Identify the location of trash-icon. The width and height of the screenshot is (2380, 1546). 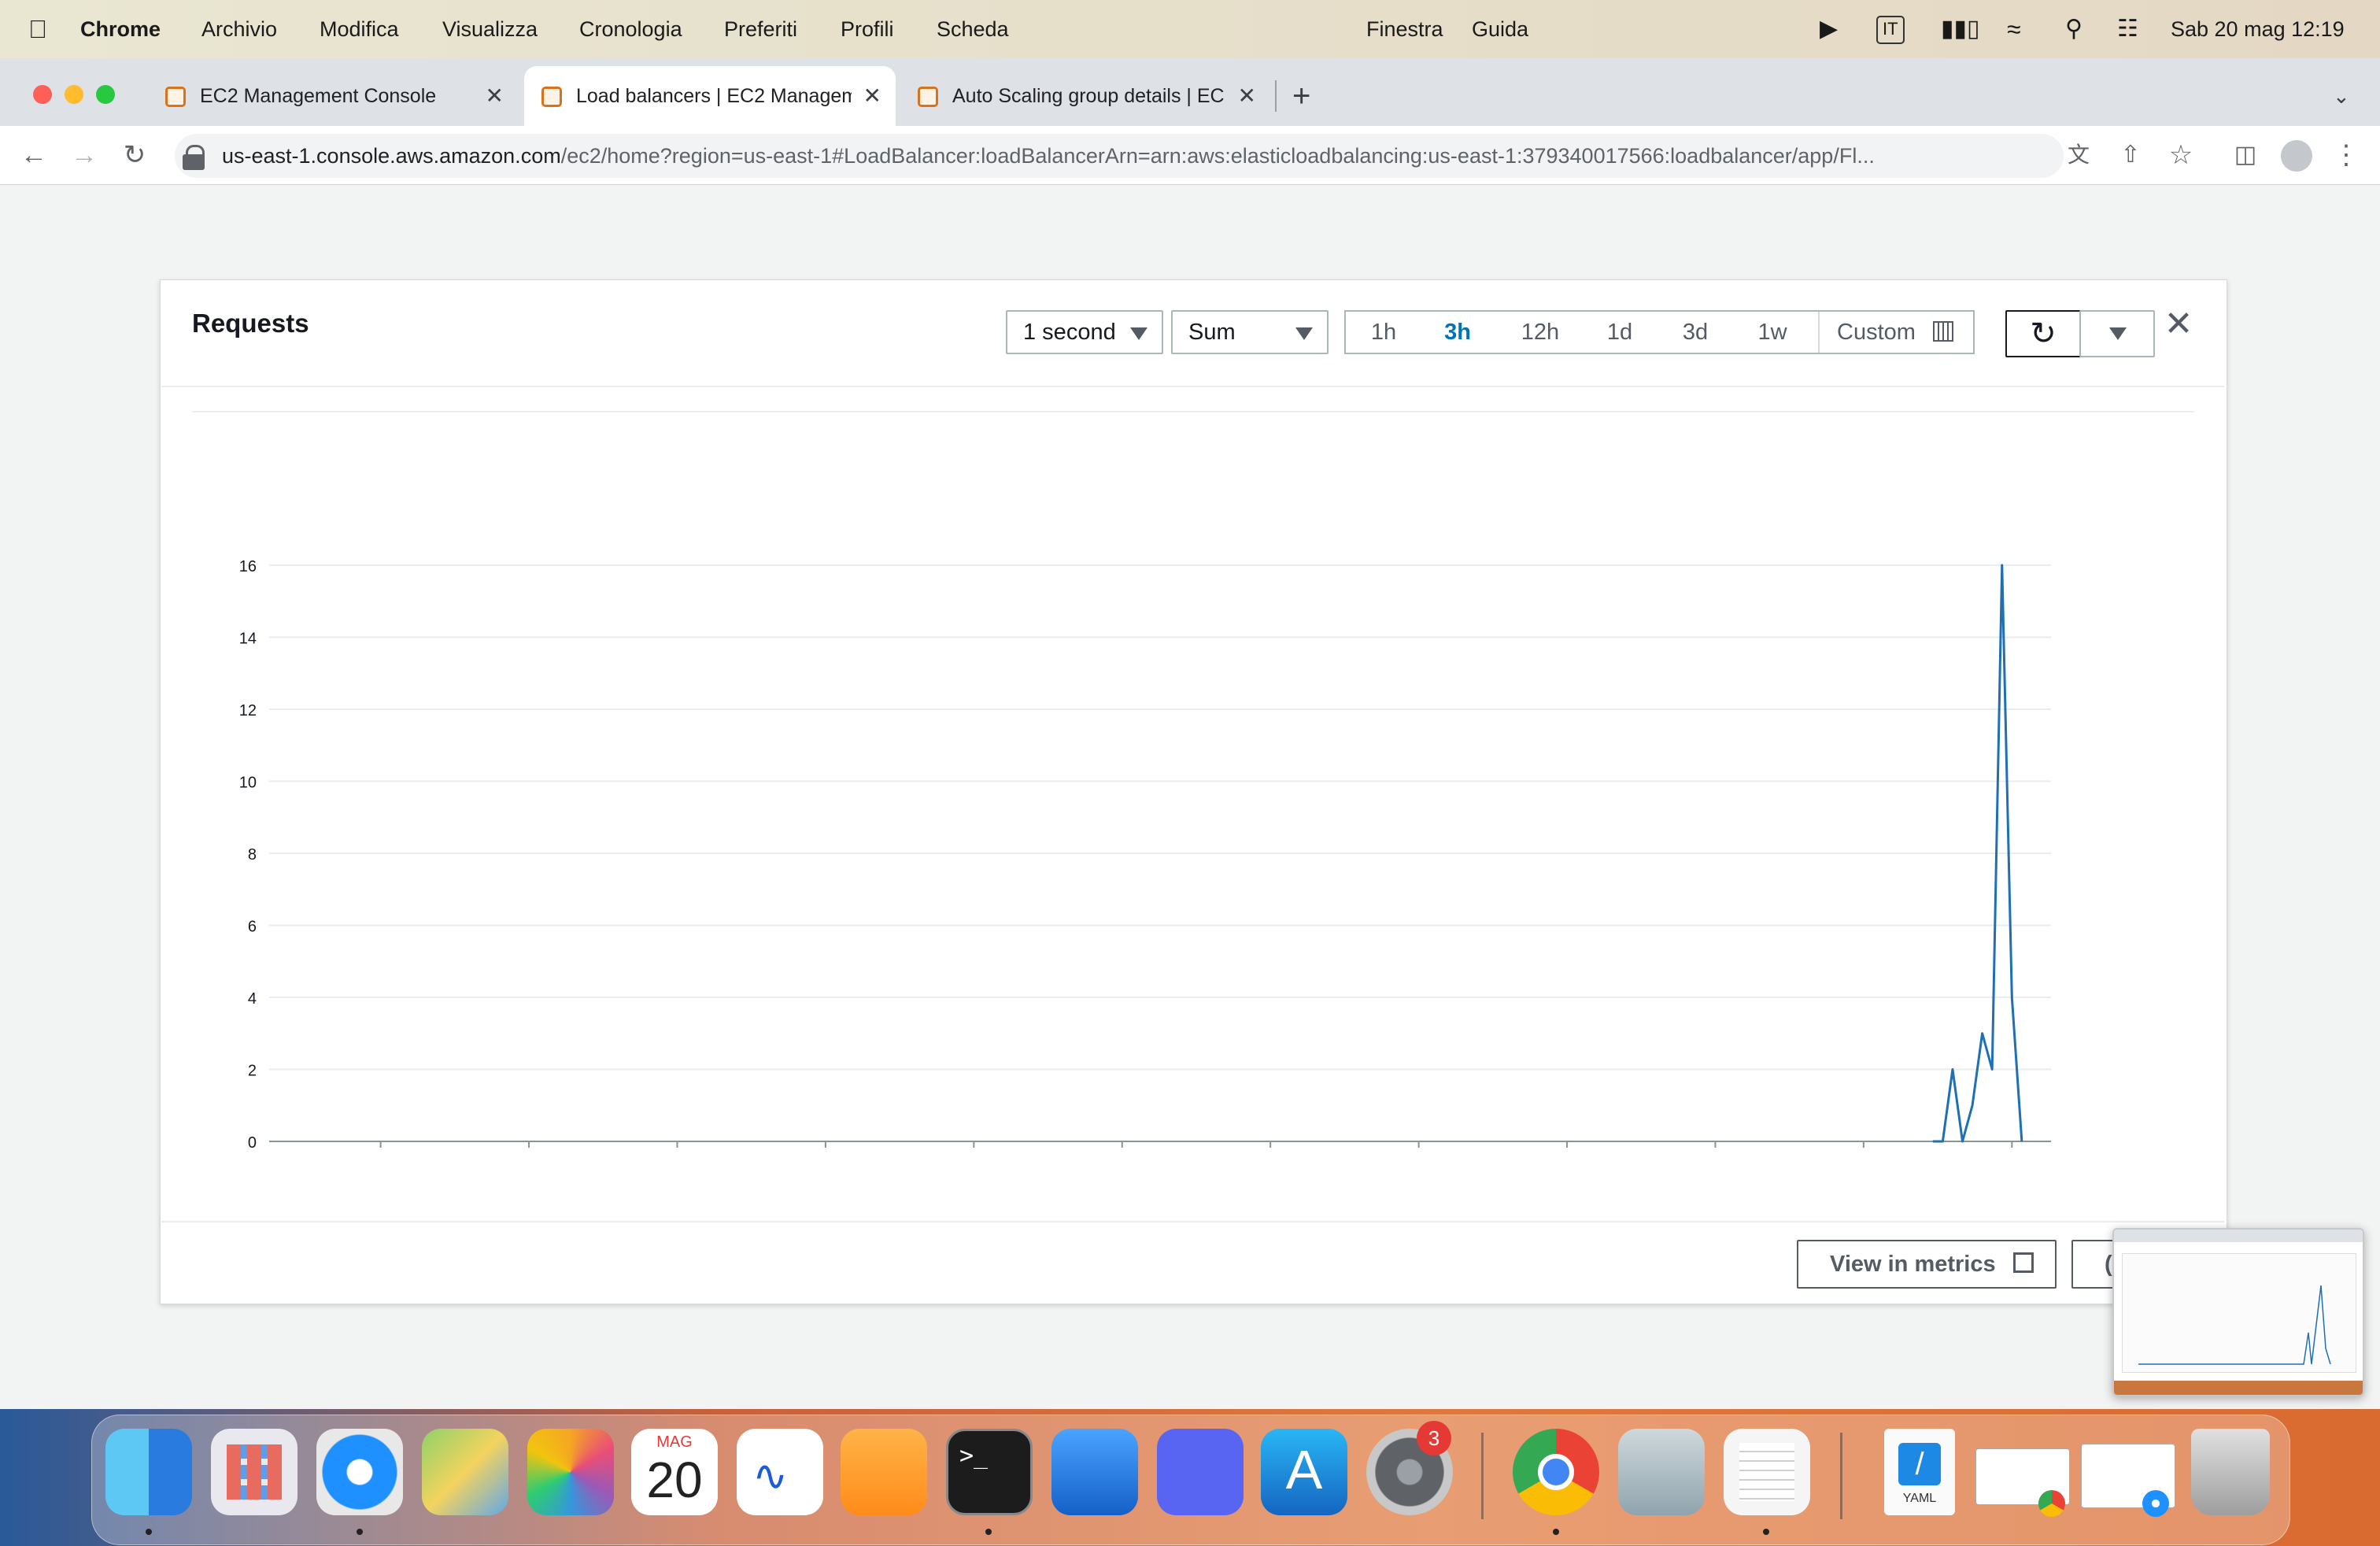
(2230, 1472).